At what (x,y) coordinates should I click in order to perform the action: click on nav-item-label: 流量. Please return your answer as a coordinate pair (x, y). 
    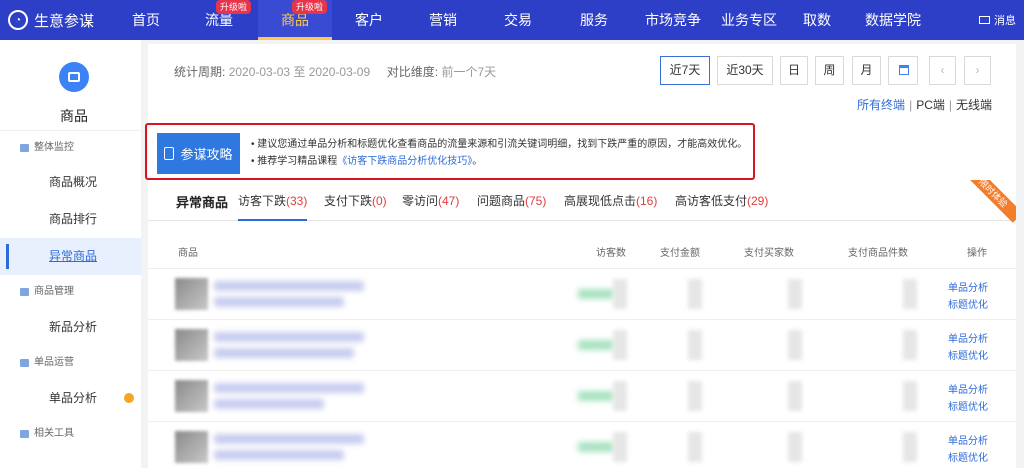
    Looking at the image, I should click on (219, 20).